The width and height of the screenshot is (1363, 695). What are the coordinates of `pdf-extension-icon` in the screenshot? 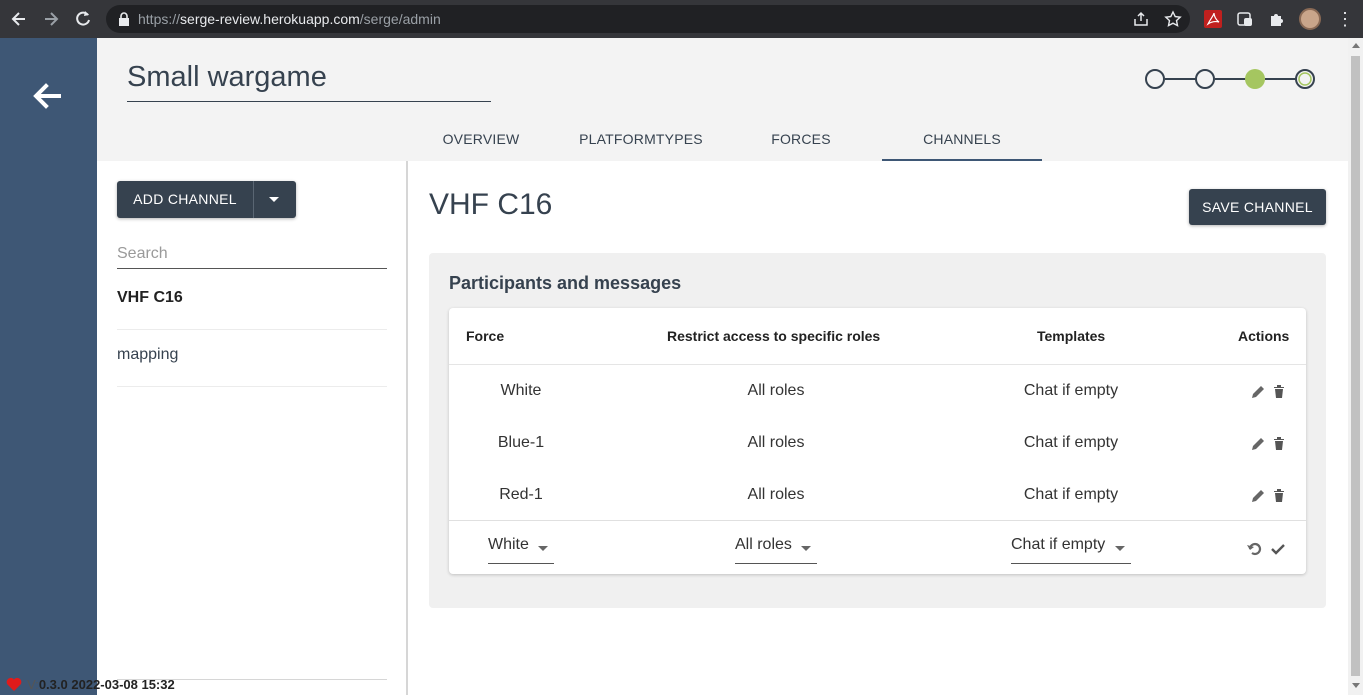 It's located at (1213, 19).